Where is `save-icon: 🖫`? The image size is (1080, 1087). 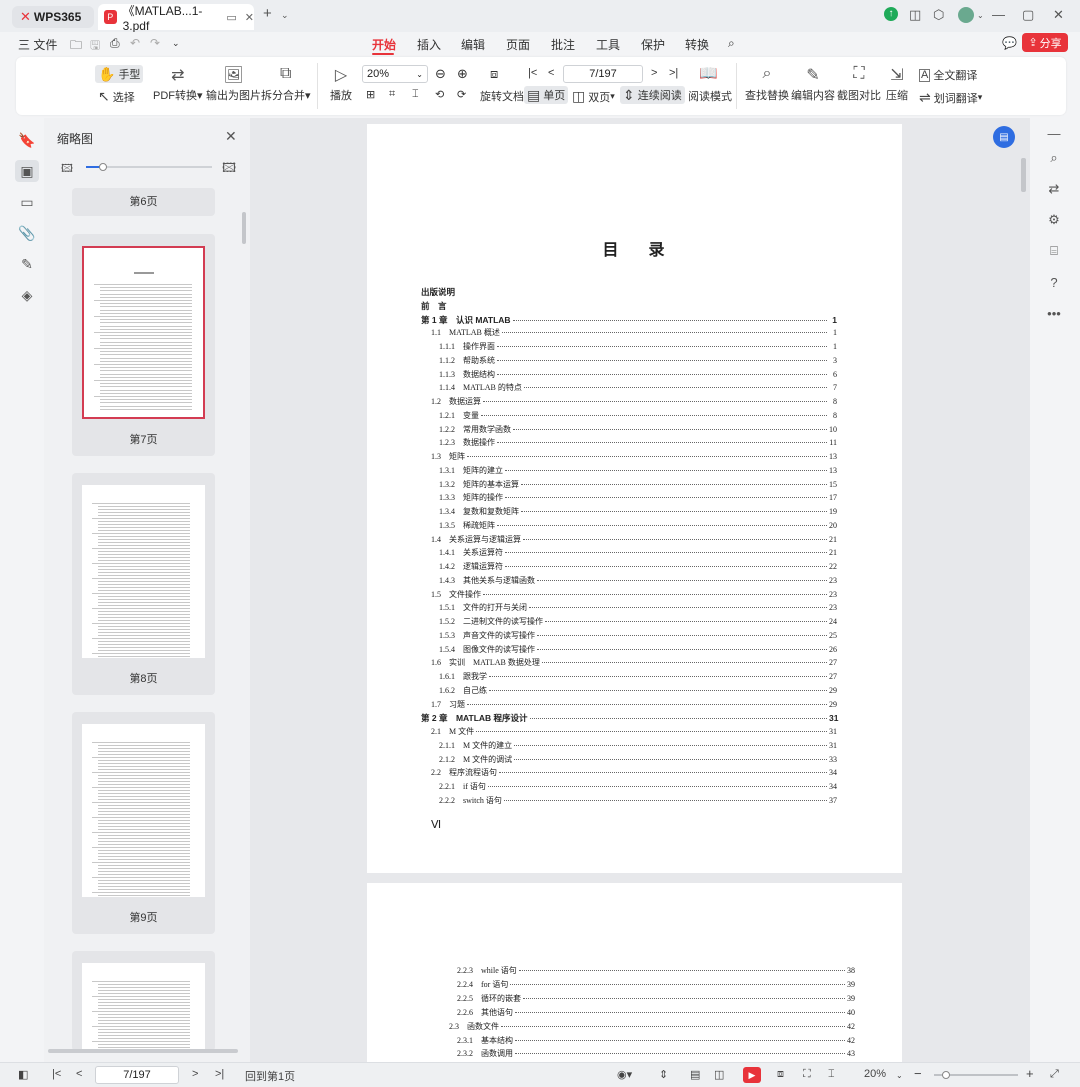 save-icon: 🖫 is located at coordinates (95, 46).